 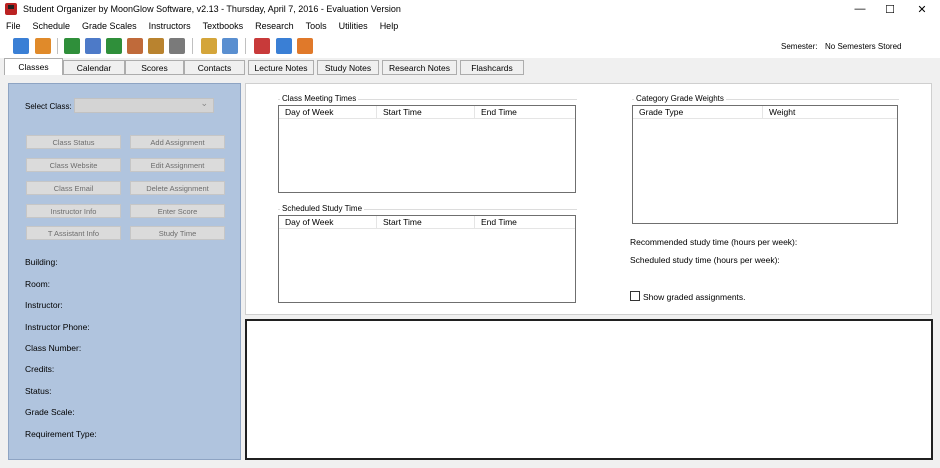 I want to click on tab-study-notes: Study Notes, so click(x=348, y=67).